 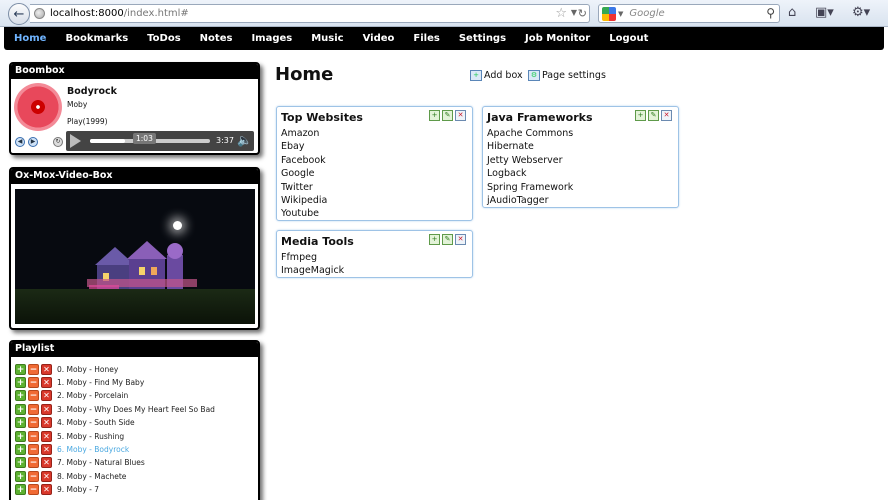 What do you see at coordinates (298, 173) in the screenshot?
I see `box-link: Google` at bounding box center [298, 173].